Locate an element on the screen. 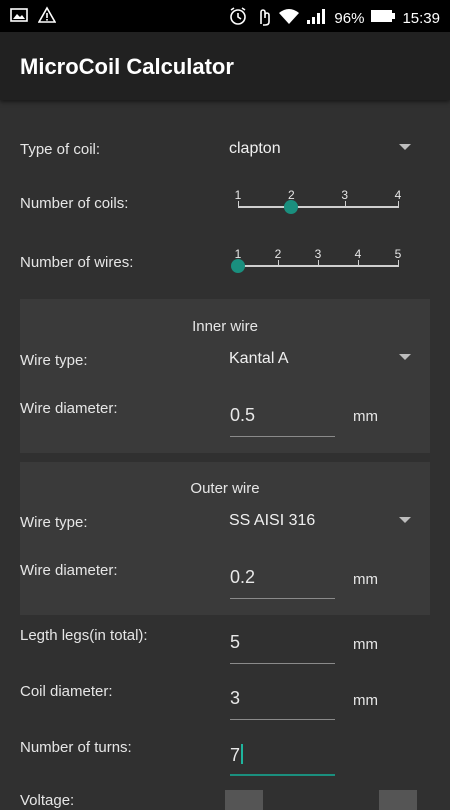 Image resolution: width=450 pixels, height=810 pixels. coil-diameter-value: 3 is located at coordinates (235, 698).